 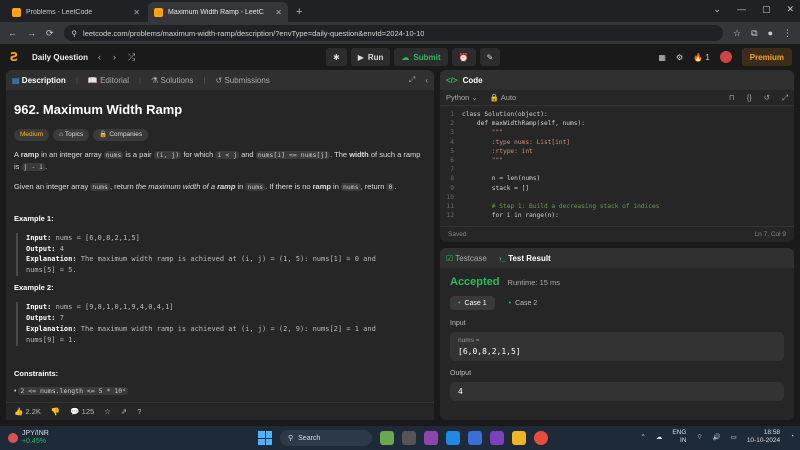 I want to click on notification-icon: ◔, so click(x=792, y=436).